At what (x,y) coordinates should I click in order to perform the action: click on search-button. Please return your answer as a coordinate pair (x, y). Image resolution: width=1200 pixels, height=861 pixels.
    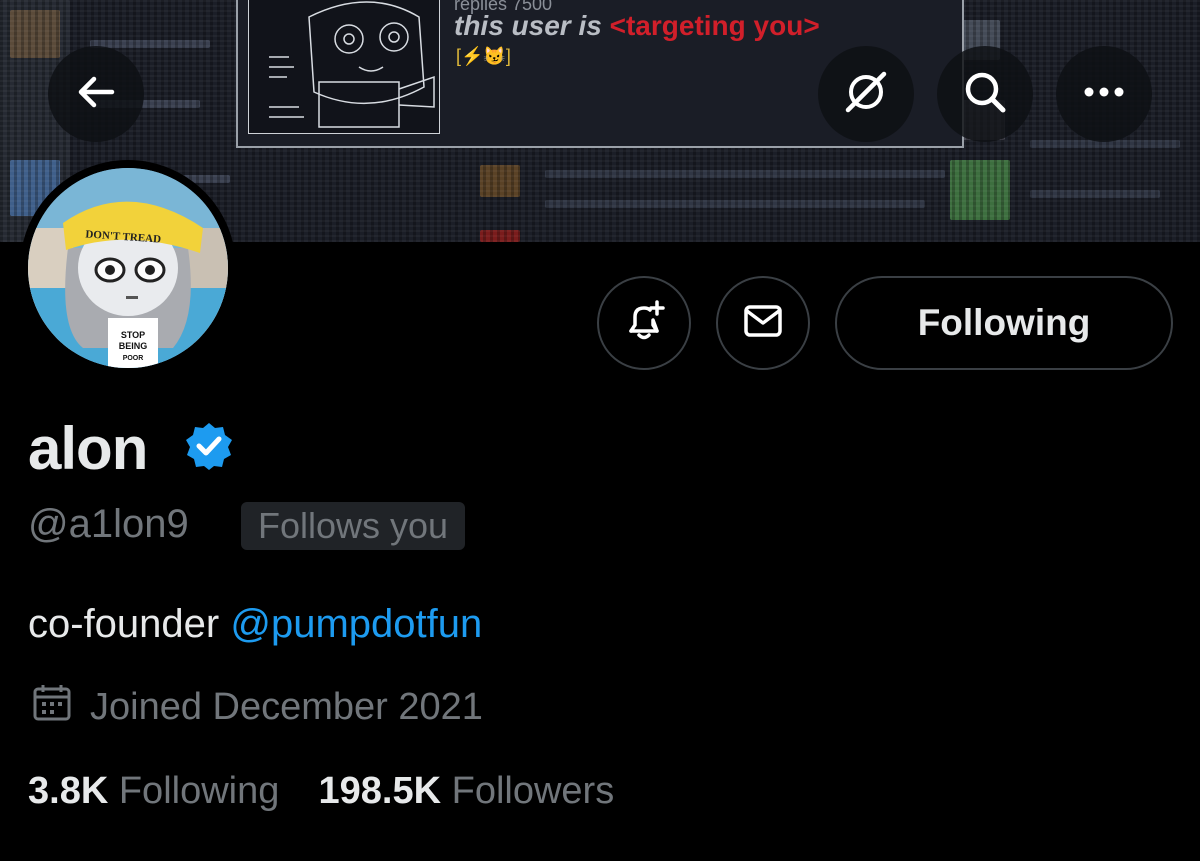
    Looking at the image, I should click on (985, 94).